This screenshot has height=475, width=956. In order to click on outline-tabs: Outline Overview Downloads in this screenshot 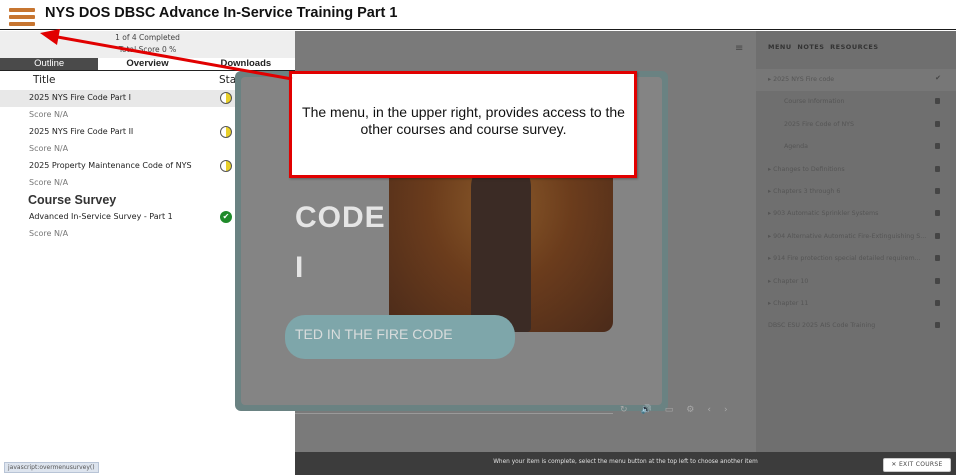, I will do `click(147, 64)`.